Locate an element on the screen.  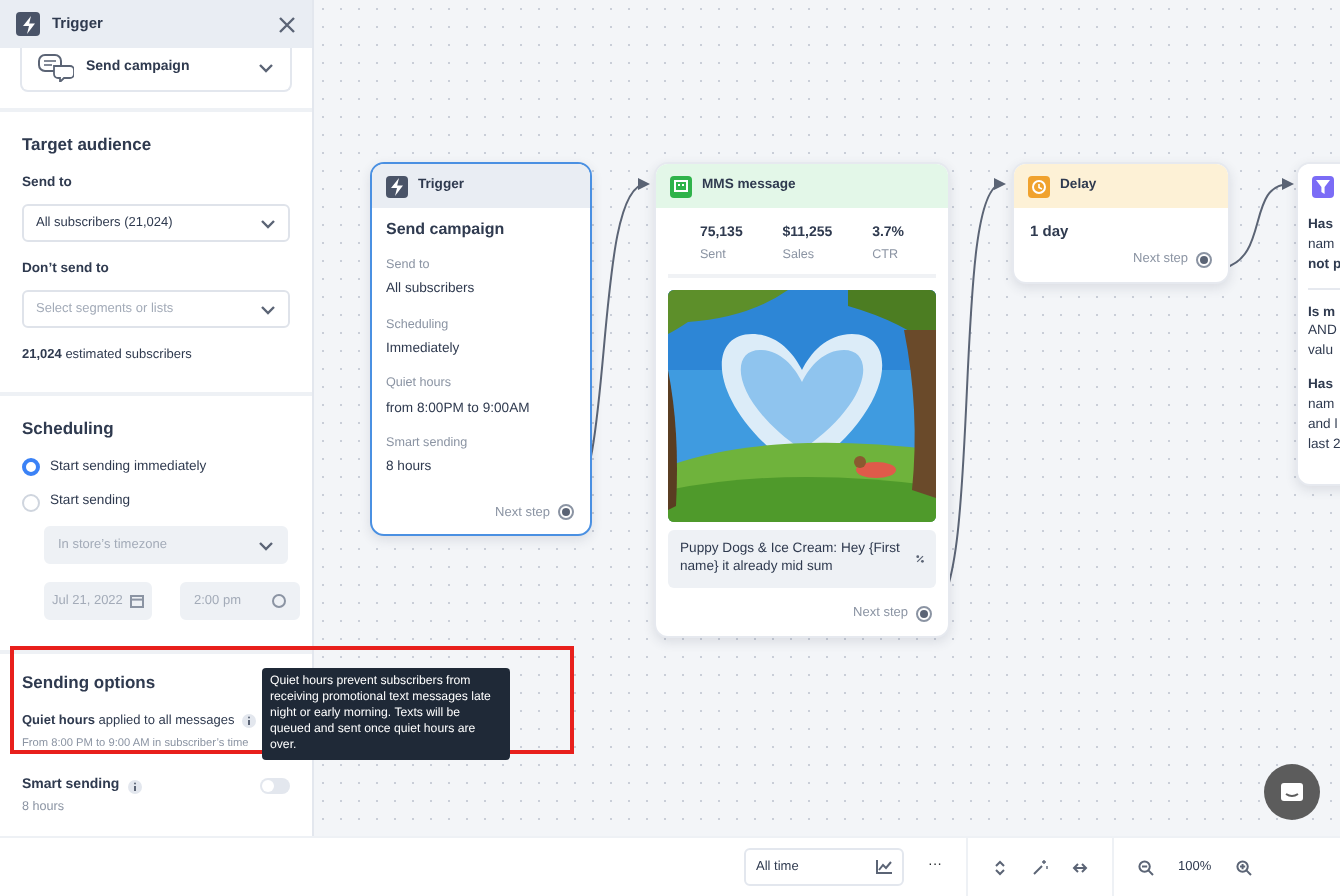
line-chart-icon is located at coordinates (884, 867).